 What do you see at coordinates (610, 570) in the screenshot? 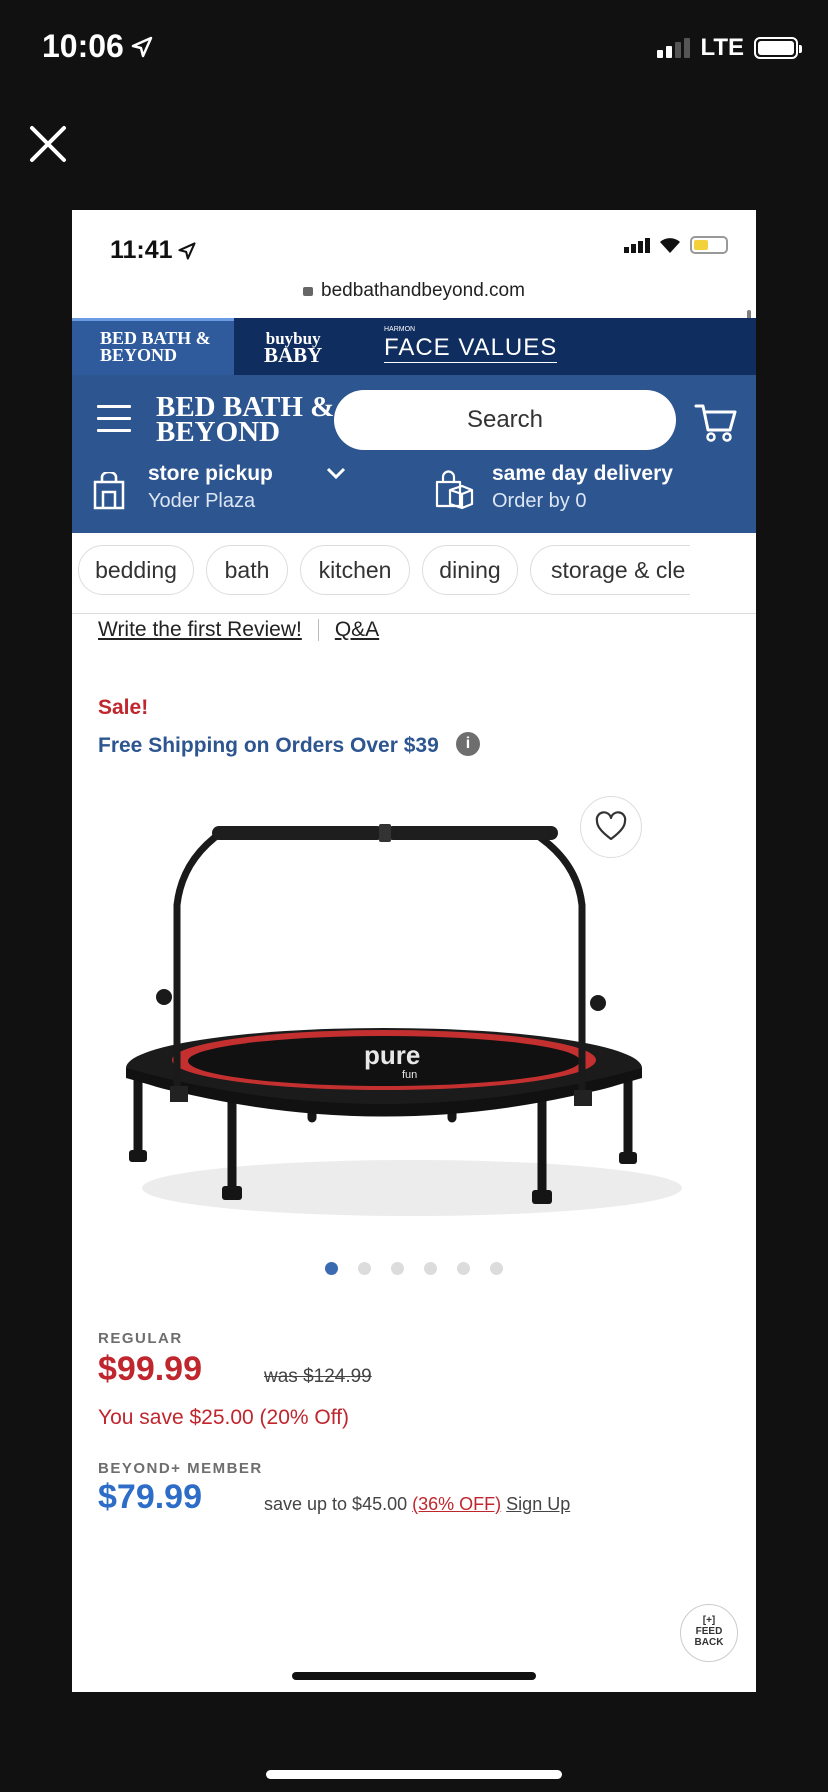
I see `category-chip-storage: storage & cle` at bounding box center [610, 570].